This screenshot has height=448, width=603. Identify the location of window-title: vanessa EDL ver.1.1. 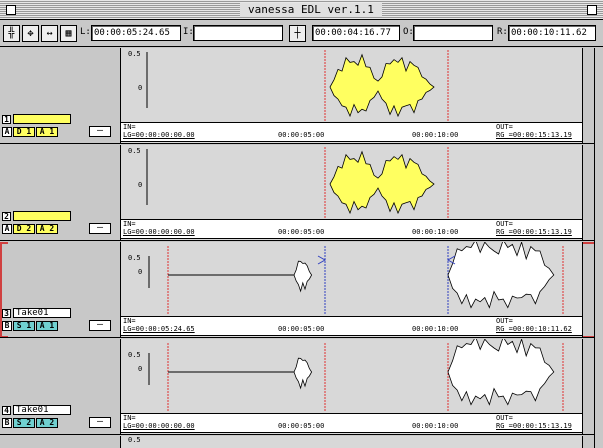
(311, 10).